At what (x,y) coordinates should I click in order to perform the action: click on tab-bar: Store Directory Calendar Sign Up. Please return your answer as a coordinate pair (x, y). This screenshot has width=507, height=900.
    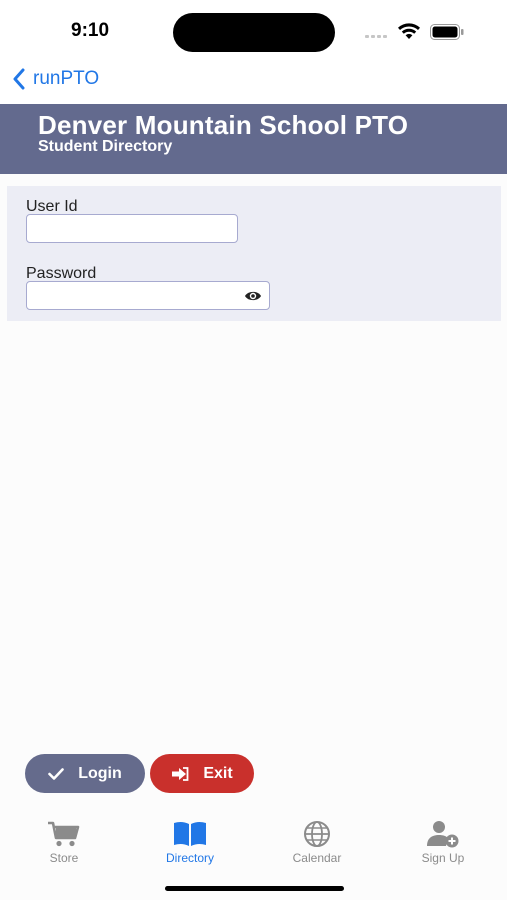
    Looking at the image, I should click on (253, 855).